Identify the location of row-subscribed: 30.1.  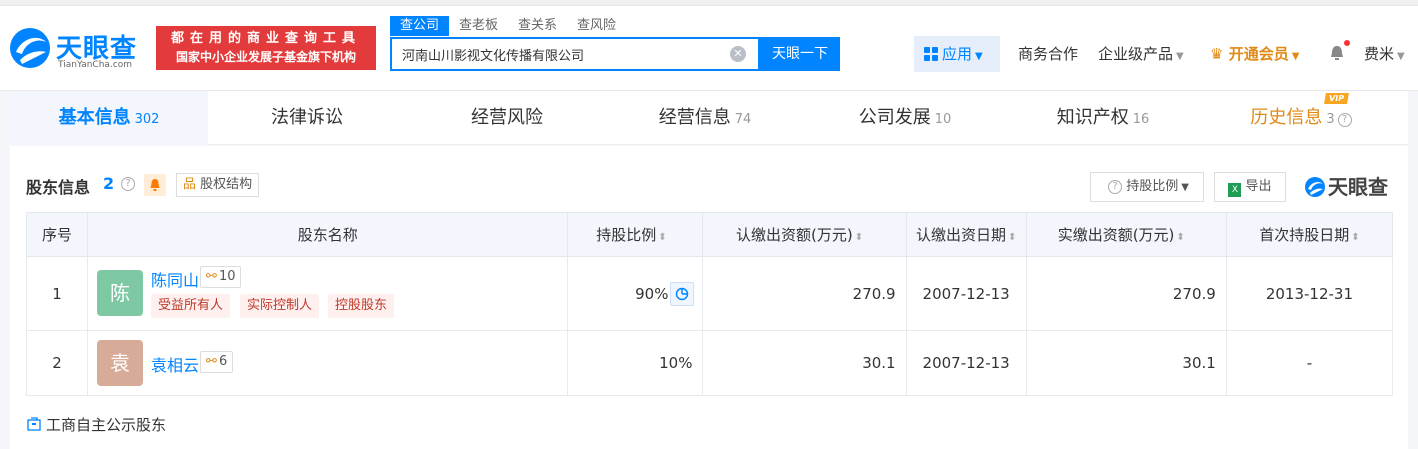
(804, 363).